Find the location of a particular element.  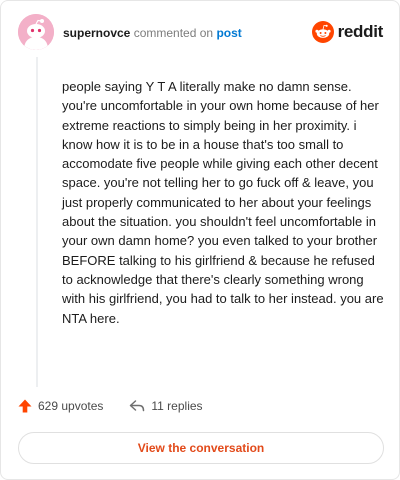

reddit-logo-icon is located at coordinates (322, 32).